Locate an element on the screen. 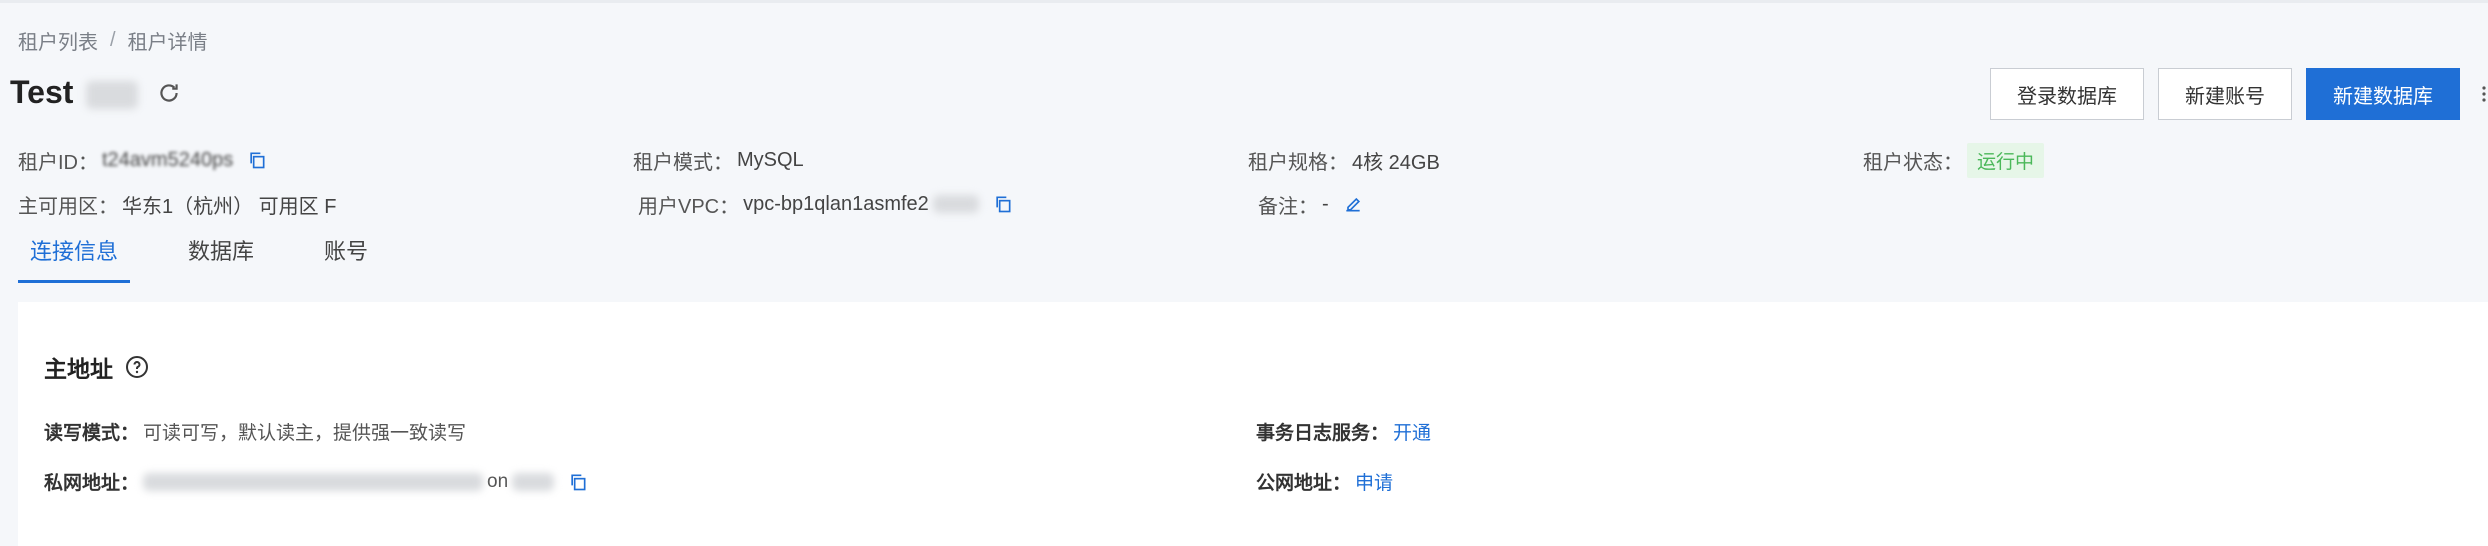  refresh-icon is located at coordinates (169, 93).